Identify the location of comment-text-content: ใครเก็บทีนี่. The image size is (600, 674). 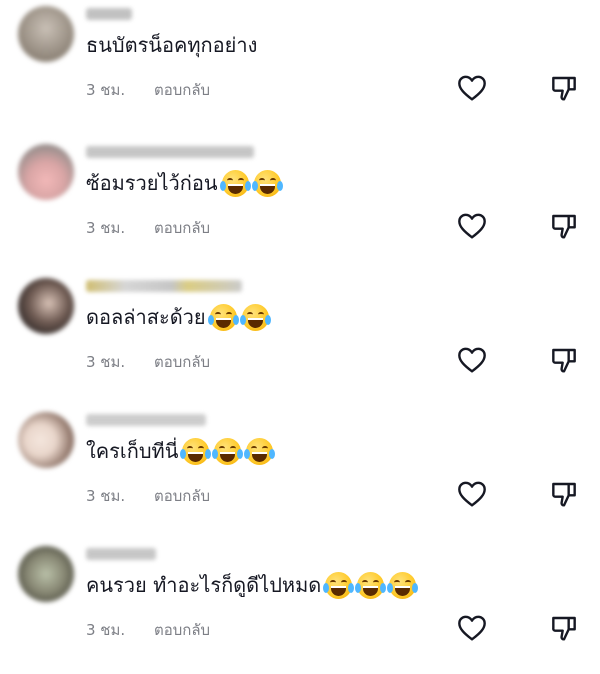
(132, 451).